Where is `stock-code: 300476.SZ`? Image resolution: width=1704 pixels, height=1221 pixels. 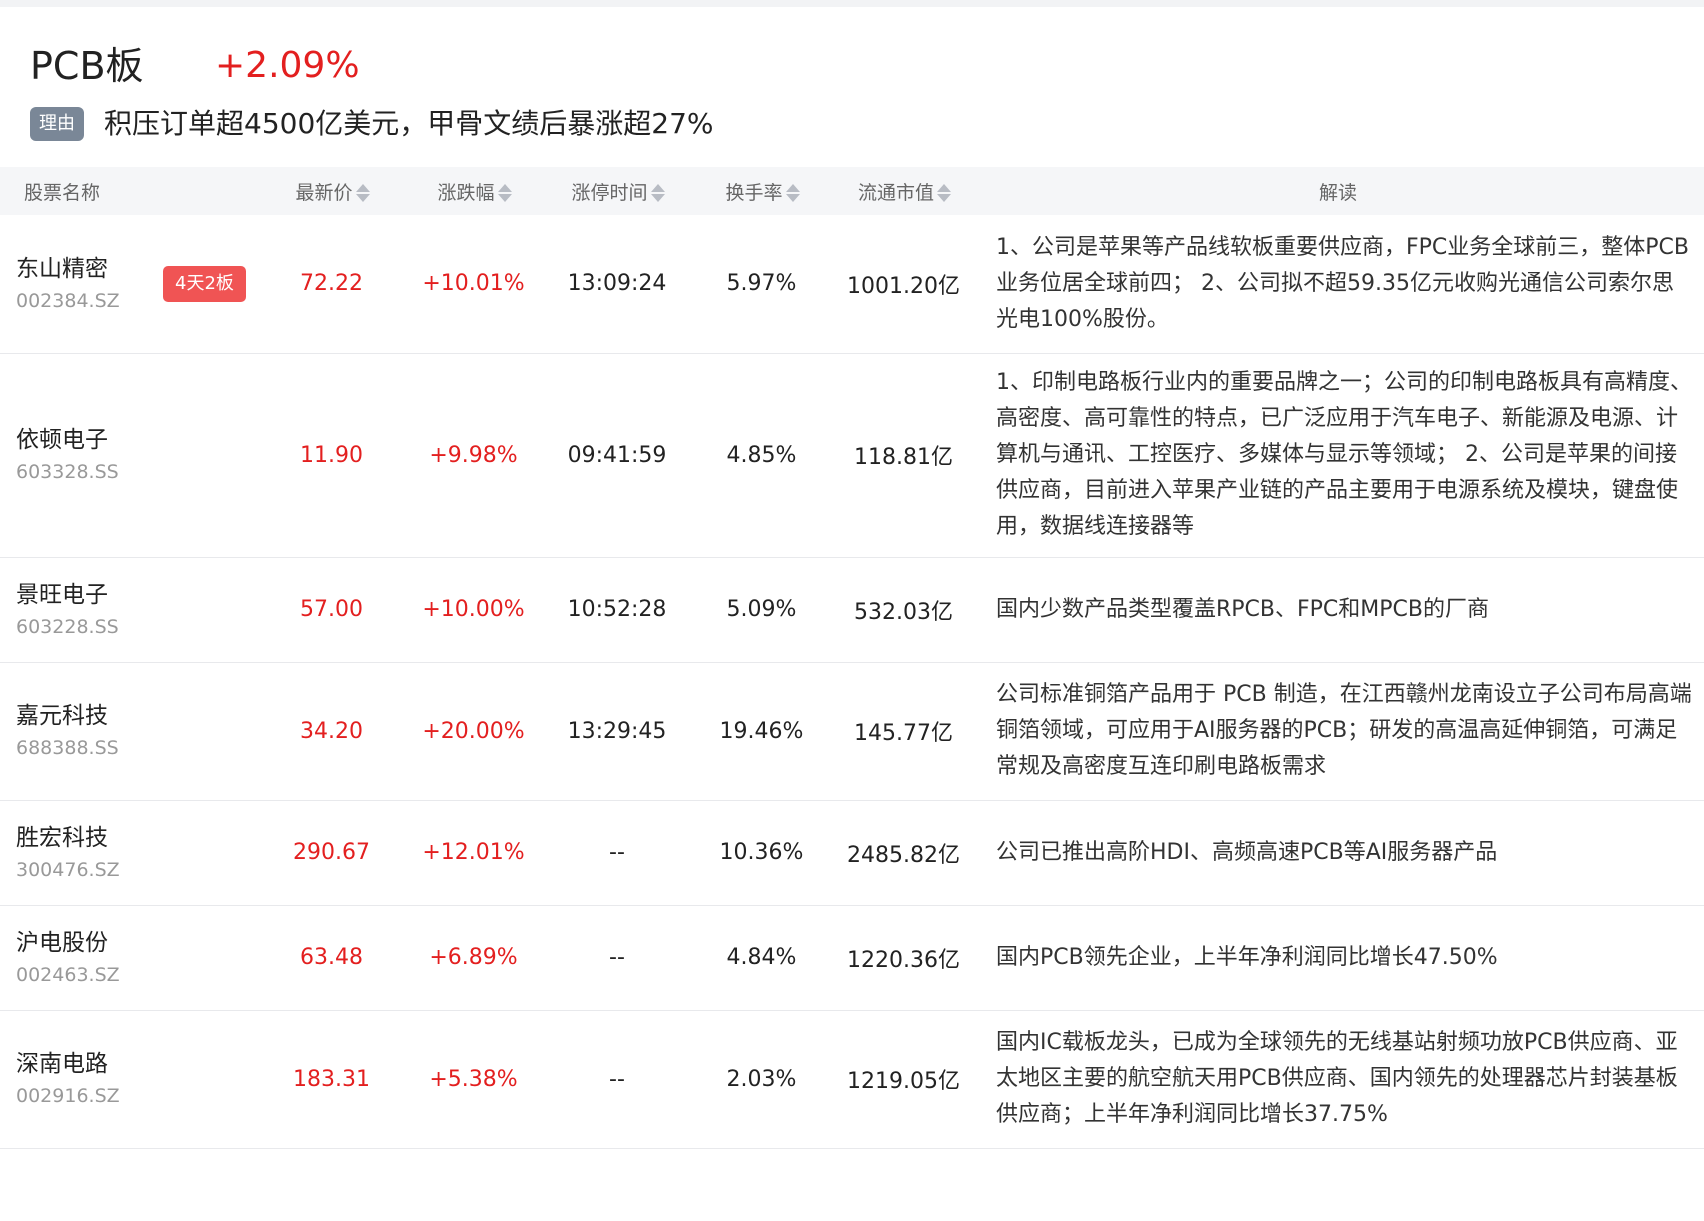
stock-code: 300476.SZ is located at coordinates (68, 869).